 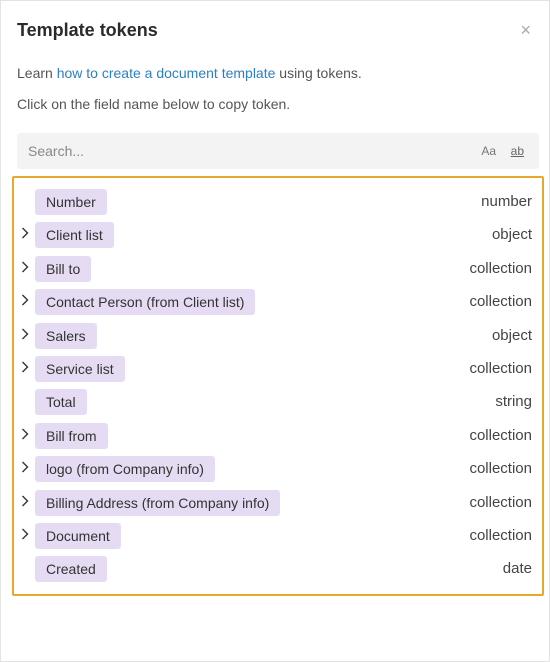 I want to click on token-chip: Client list, so click(x=74, y=235).